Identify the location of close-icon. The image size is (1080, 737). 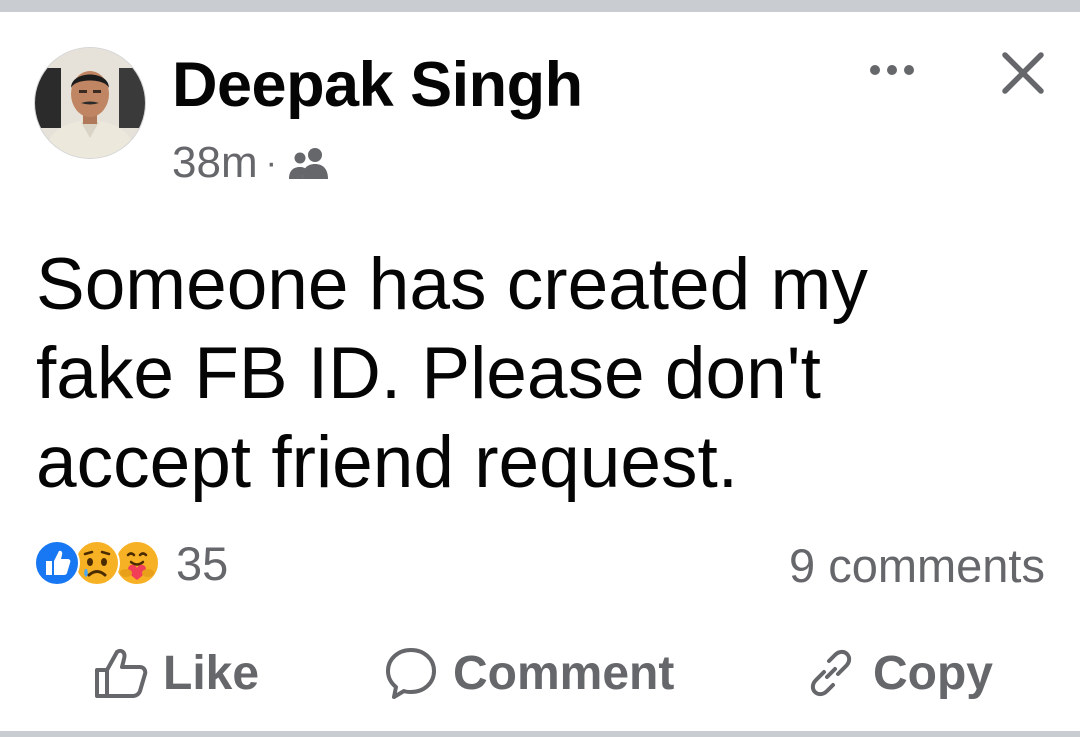
(1023, 73).